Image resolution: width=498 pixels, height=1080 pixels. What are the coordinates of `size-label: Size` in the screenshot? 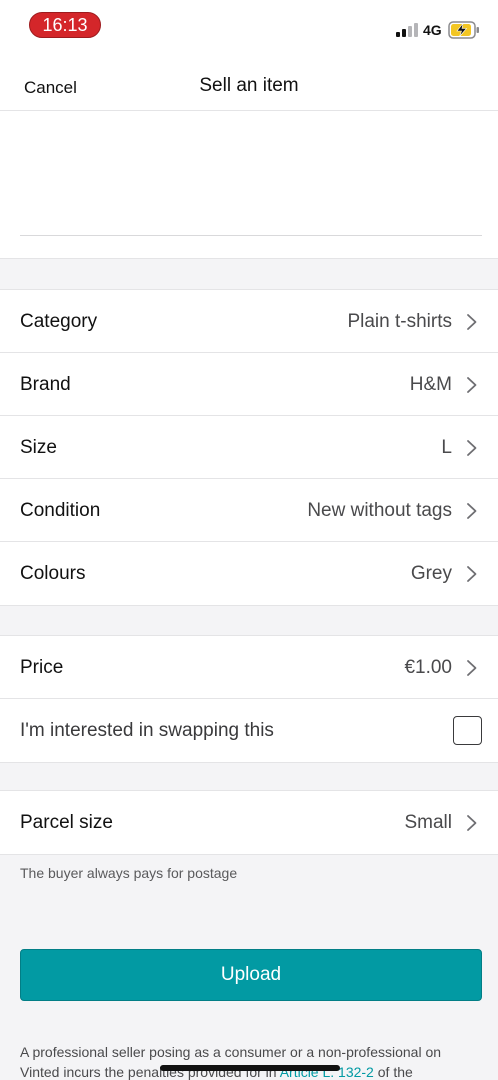 It's located at (38, 447).